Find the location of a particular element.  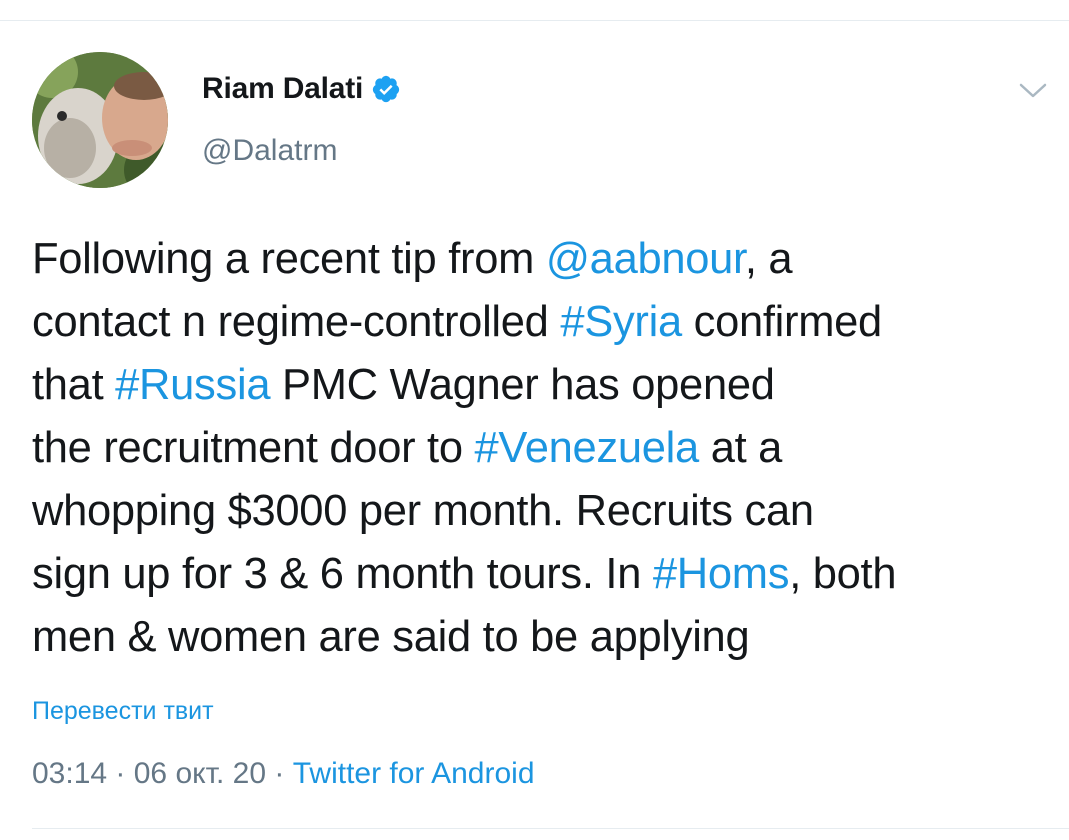

tweet-date: 06 окт. 20 is located at coordinates (200, 773).